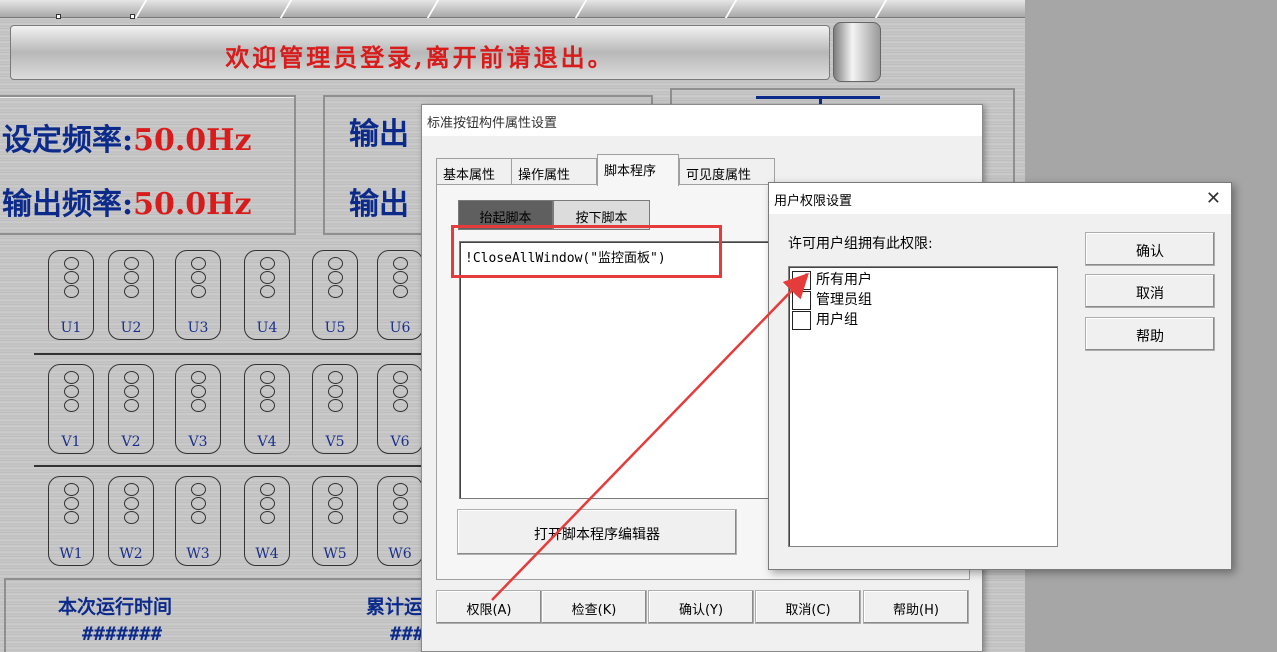 This screenshot has height=652, width=1277. What do you see at coordinates (71, 328) in the screenshot?
I see `cell-label: U1` at bounding box center [71, 328].